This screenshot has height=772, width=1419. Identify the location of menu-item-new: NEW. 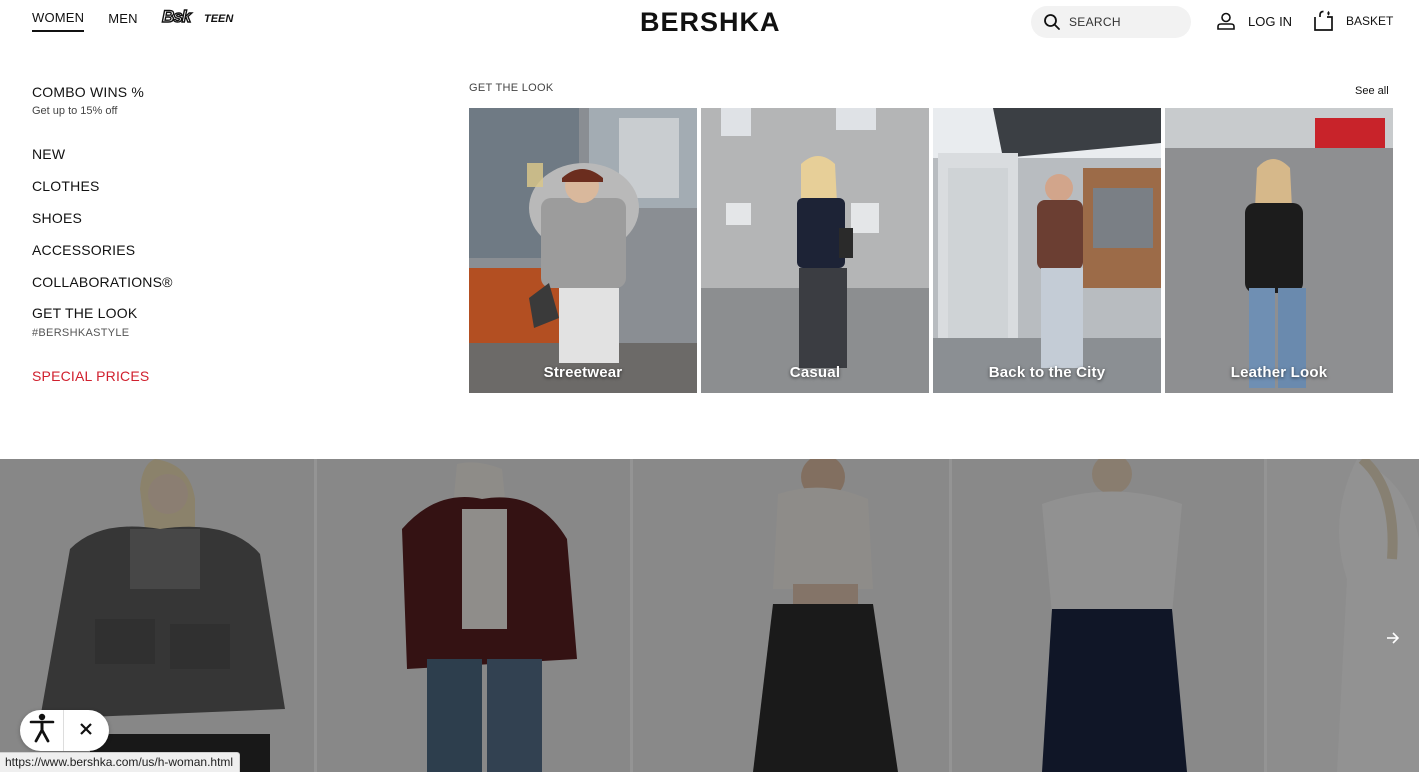
(48, 154).